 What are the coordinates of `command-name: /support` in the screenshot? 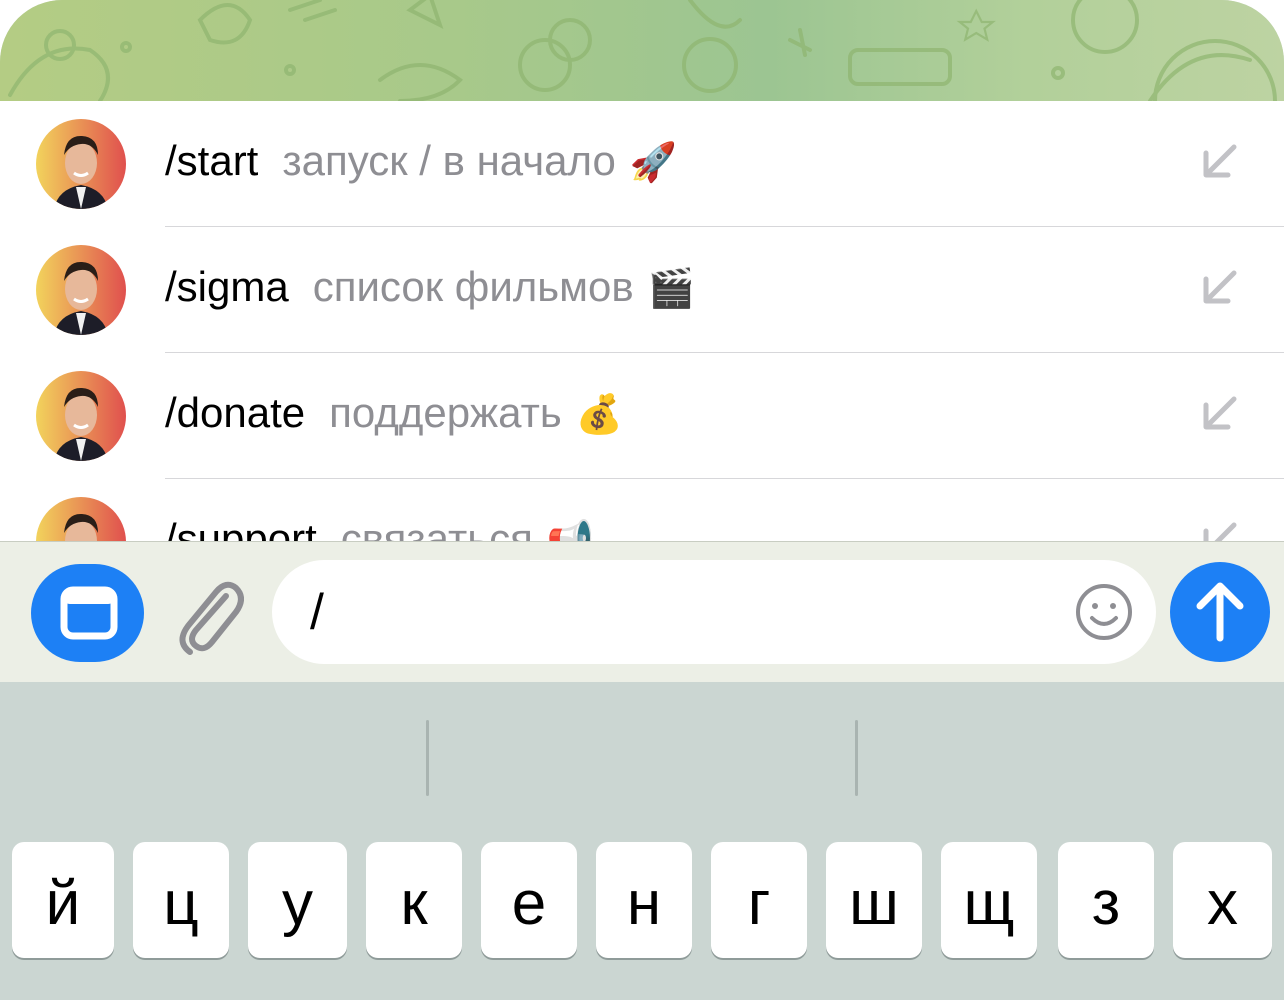 It's located at (241, 528).